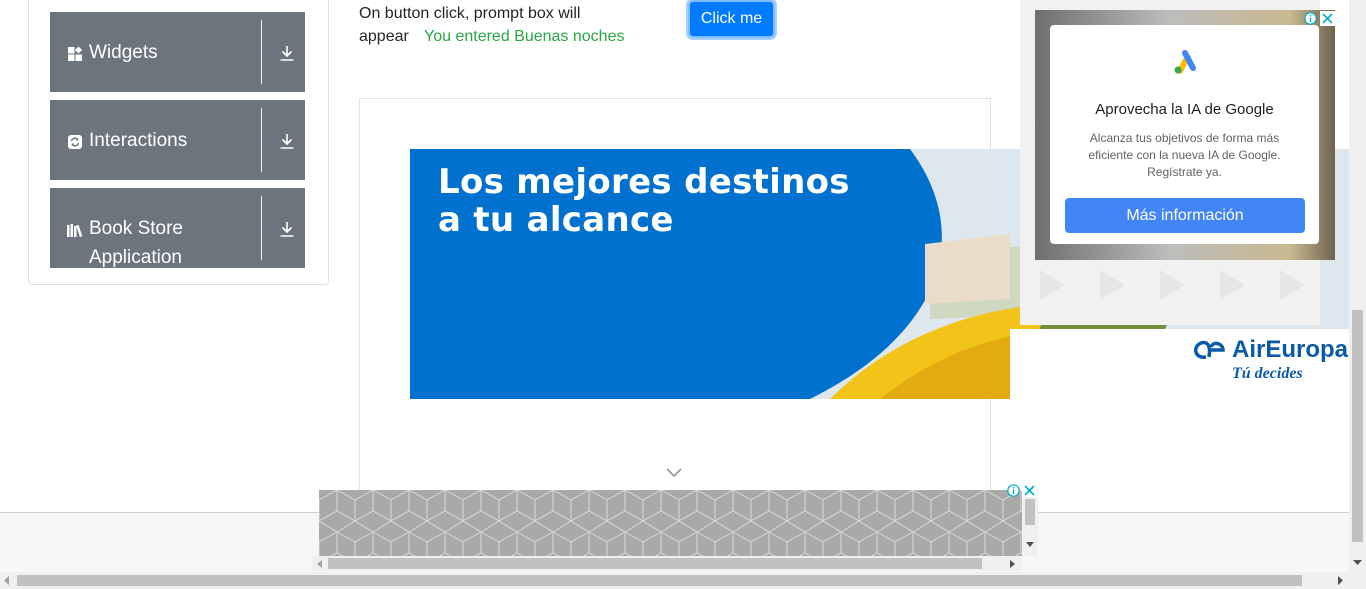 This screenshot has height=589, width=1366. I want to click on bottom-ad-pattern, so click(670, 523).